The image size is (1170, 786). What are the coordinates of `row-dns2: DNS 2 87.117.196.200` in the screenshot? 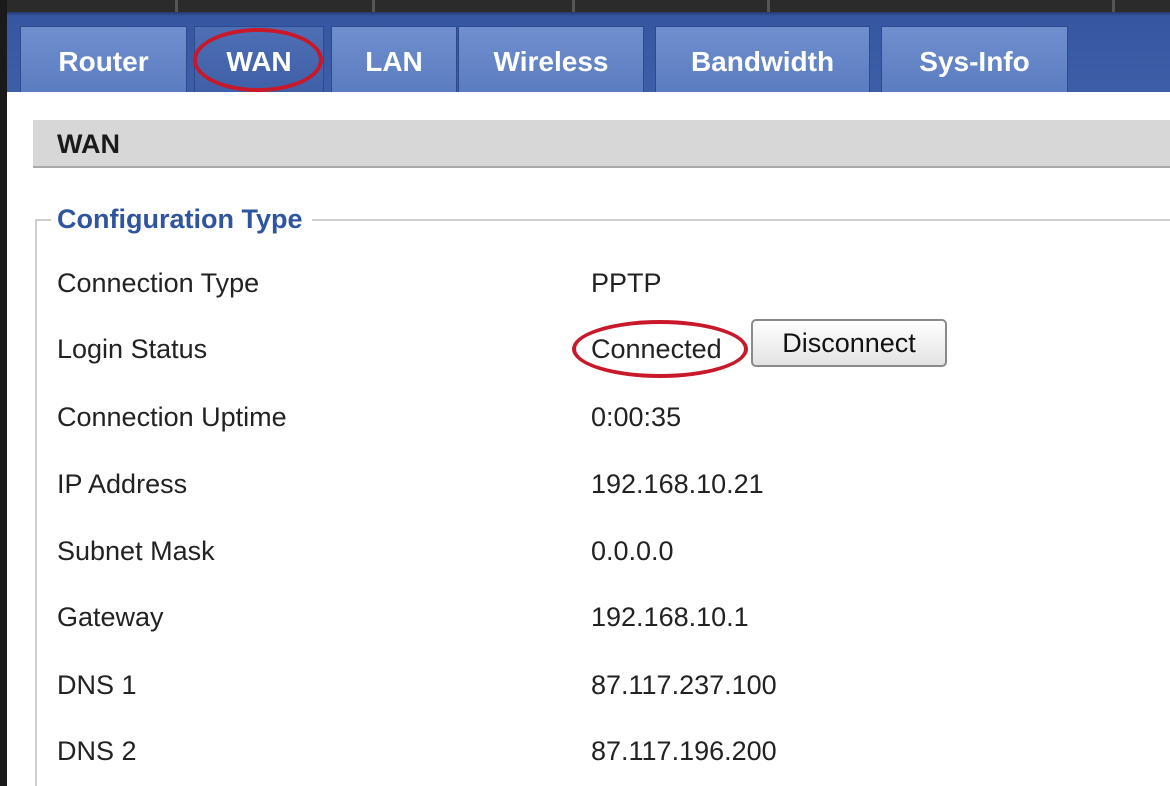 It's located at (603, 751).